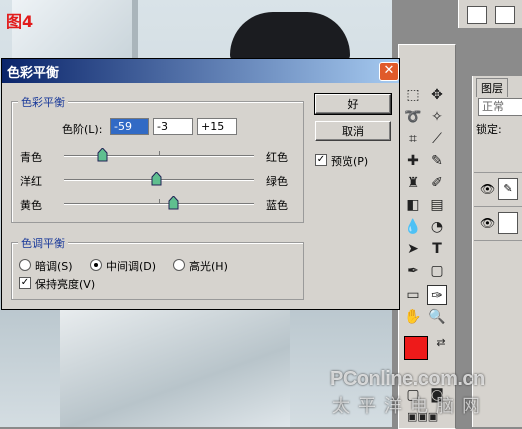 The width and height of the screenshot is (522, 429). I want to click on blur-tool-icon: 💧, so click(413, 227).